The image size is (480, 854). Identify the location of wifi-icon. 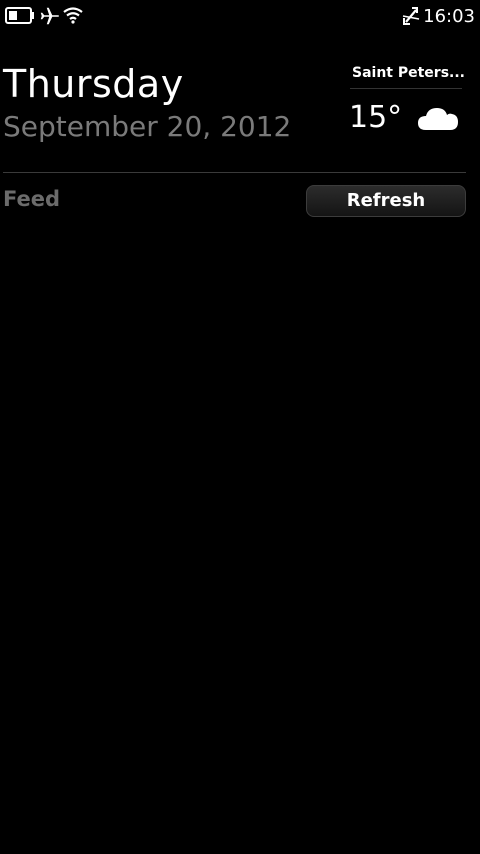
(73, 15).